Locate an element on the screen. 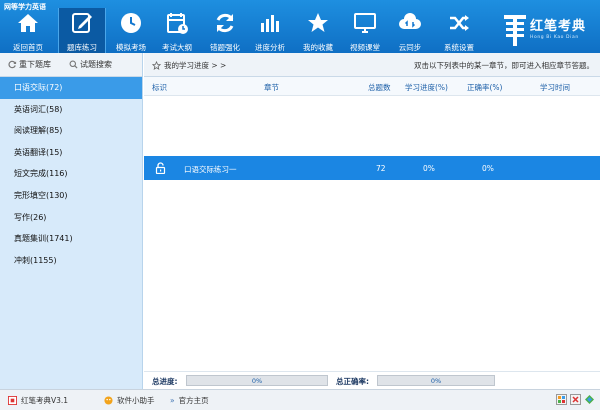 The image size is (600, 410). total-accuracy-value: 0% is located at coordinates (436, 381).